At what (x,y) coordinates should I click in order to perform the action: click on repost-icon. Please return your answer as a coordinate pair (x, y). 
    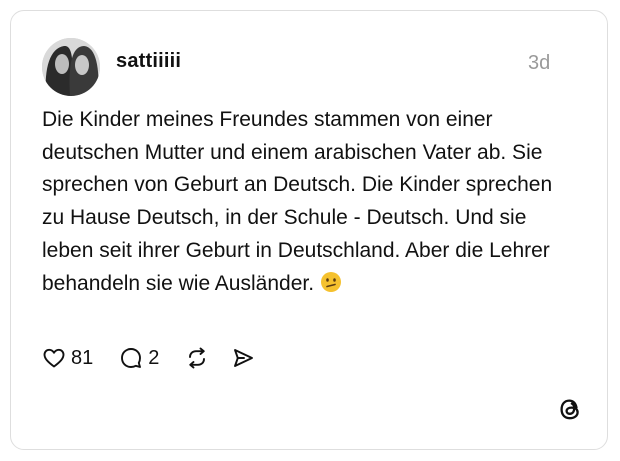
    Looking at the image, I should click on (197, 358).